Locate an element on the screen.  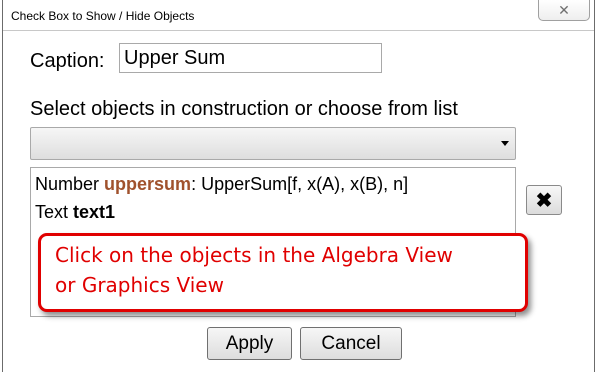
callout-line-2: or Graphics View is located at coordinates (139, 285).